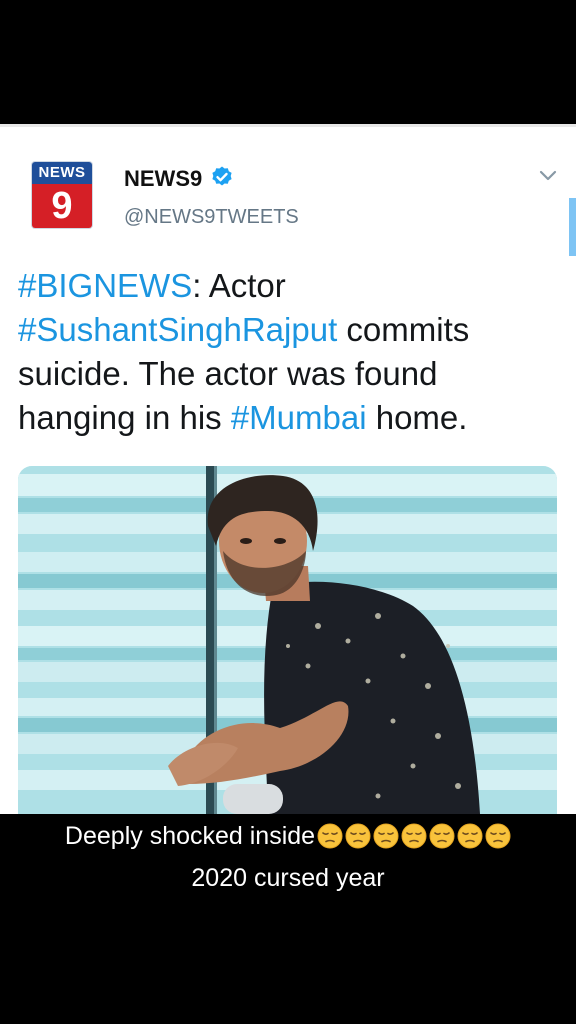 This screenshot has height=1024, width=576. What do you see at coordinates (299, 417) in the screenshot?
I see `hashtag-mumbai: #Mumbai` at bounding box center [299, 417].